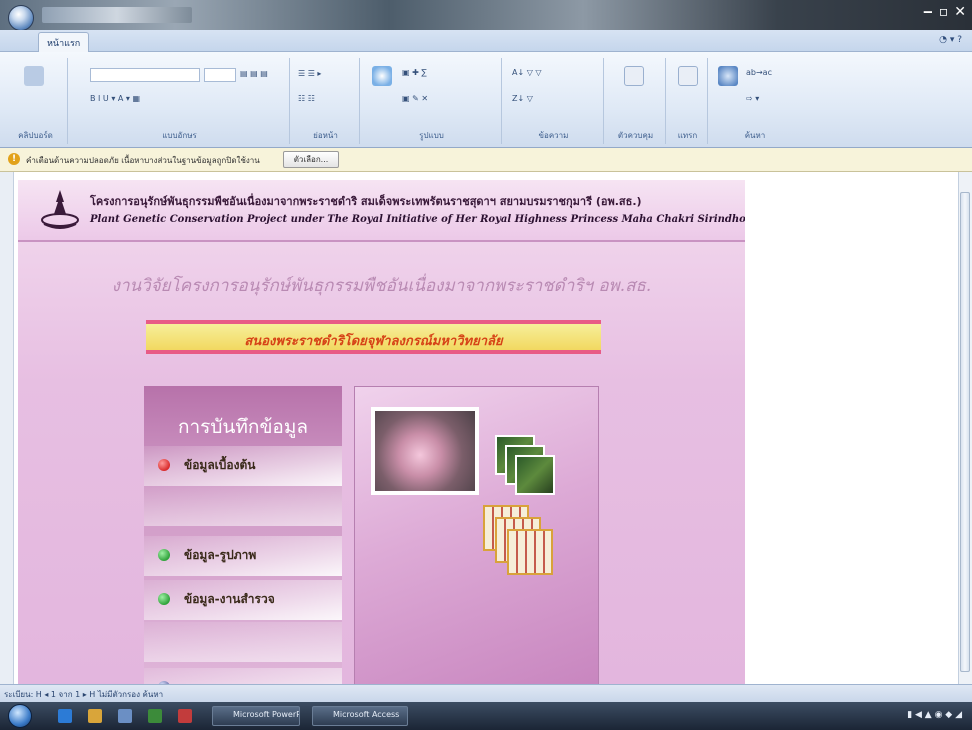 The image size is (972, 730). I want to click on emblem-icon, so click(60, 209).